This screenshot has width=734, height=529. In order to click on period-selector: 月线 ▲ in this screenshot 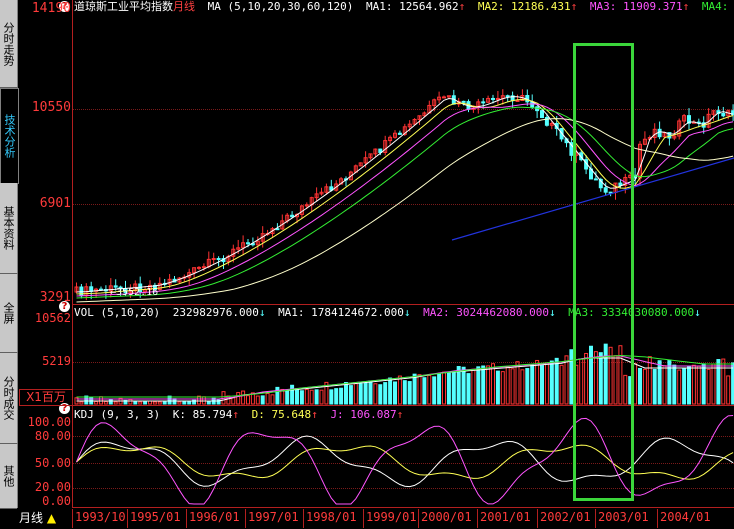, I will do `click(36, 518)`.